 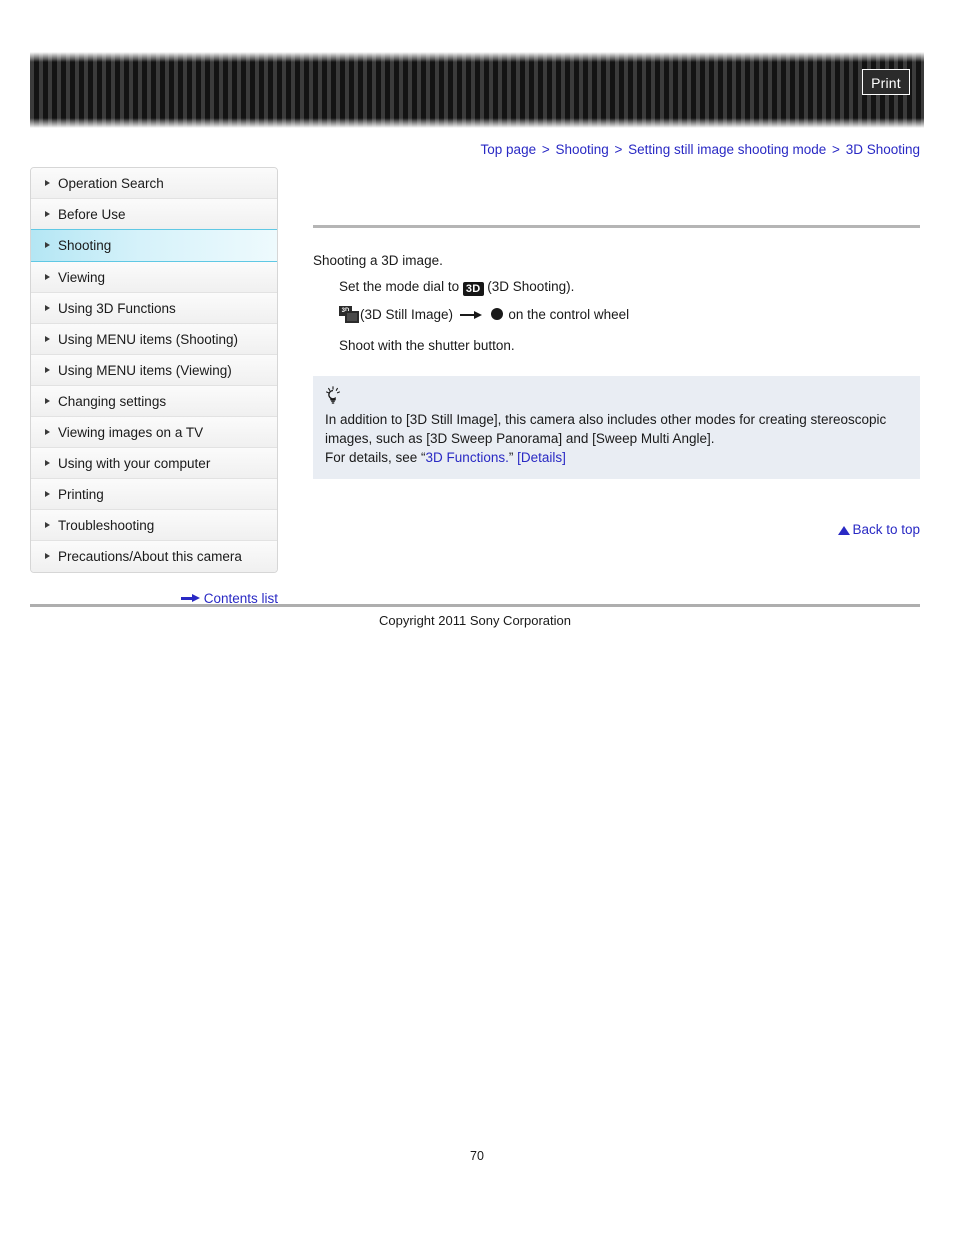 I want to click on back-to-top-link: Back to top, so click(x=616, y=529).